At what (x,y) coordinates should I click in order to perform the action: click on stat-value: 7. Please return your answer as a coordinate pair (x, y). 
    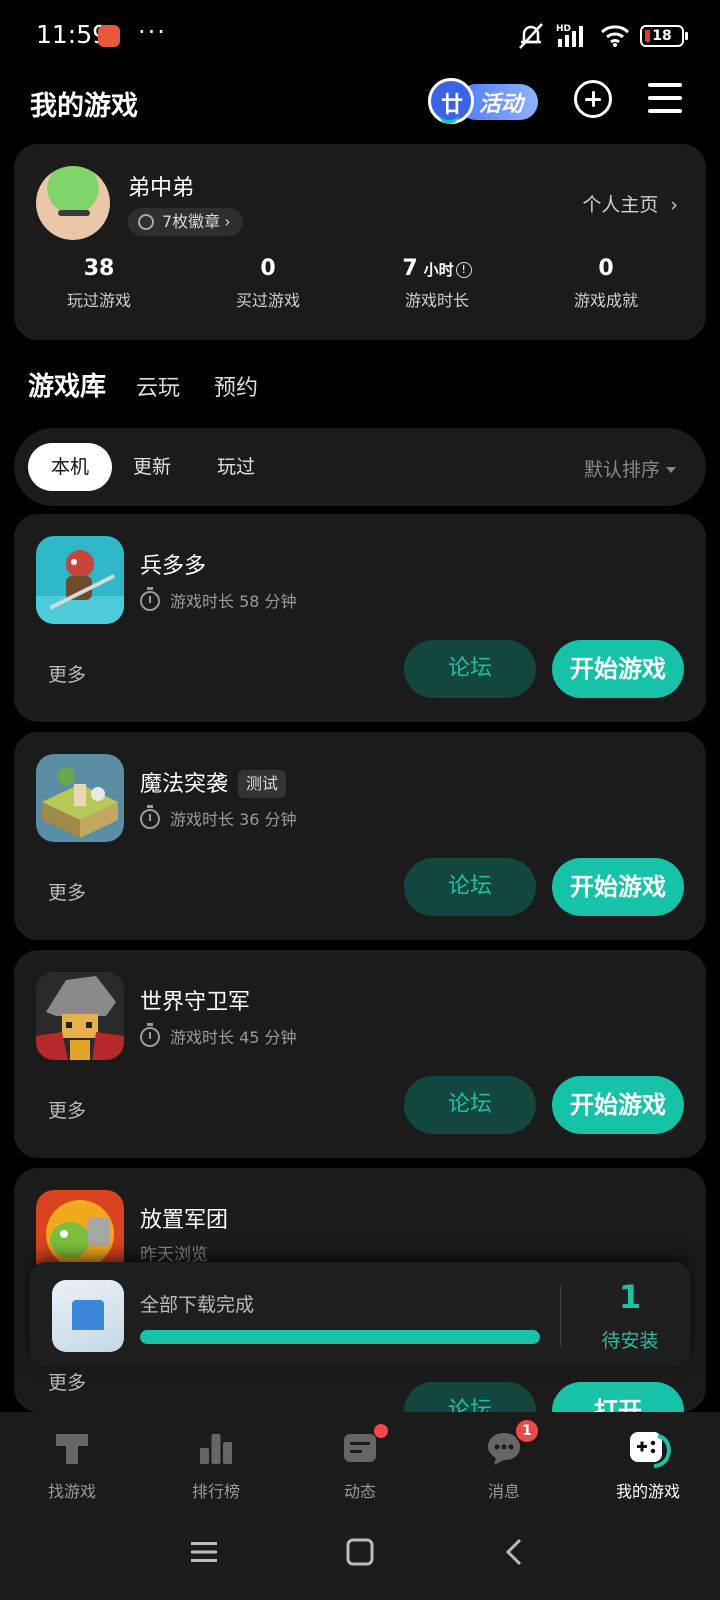
    Looking at the image, I should click on (410, 268).